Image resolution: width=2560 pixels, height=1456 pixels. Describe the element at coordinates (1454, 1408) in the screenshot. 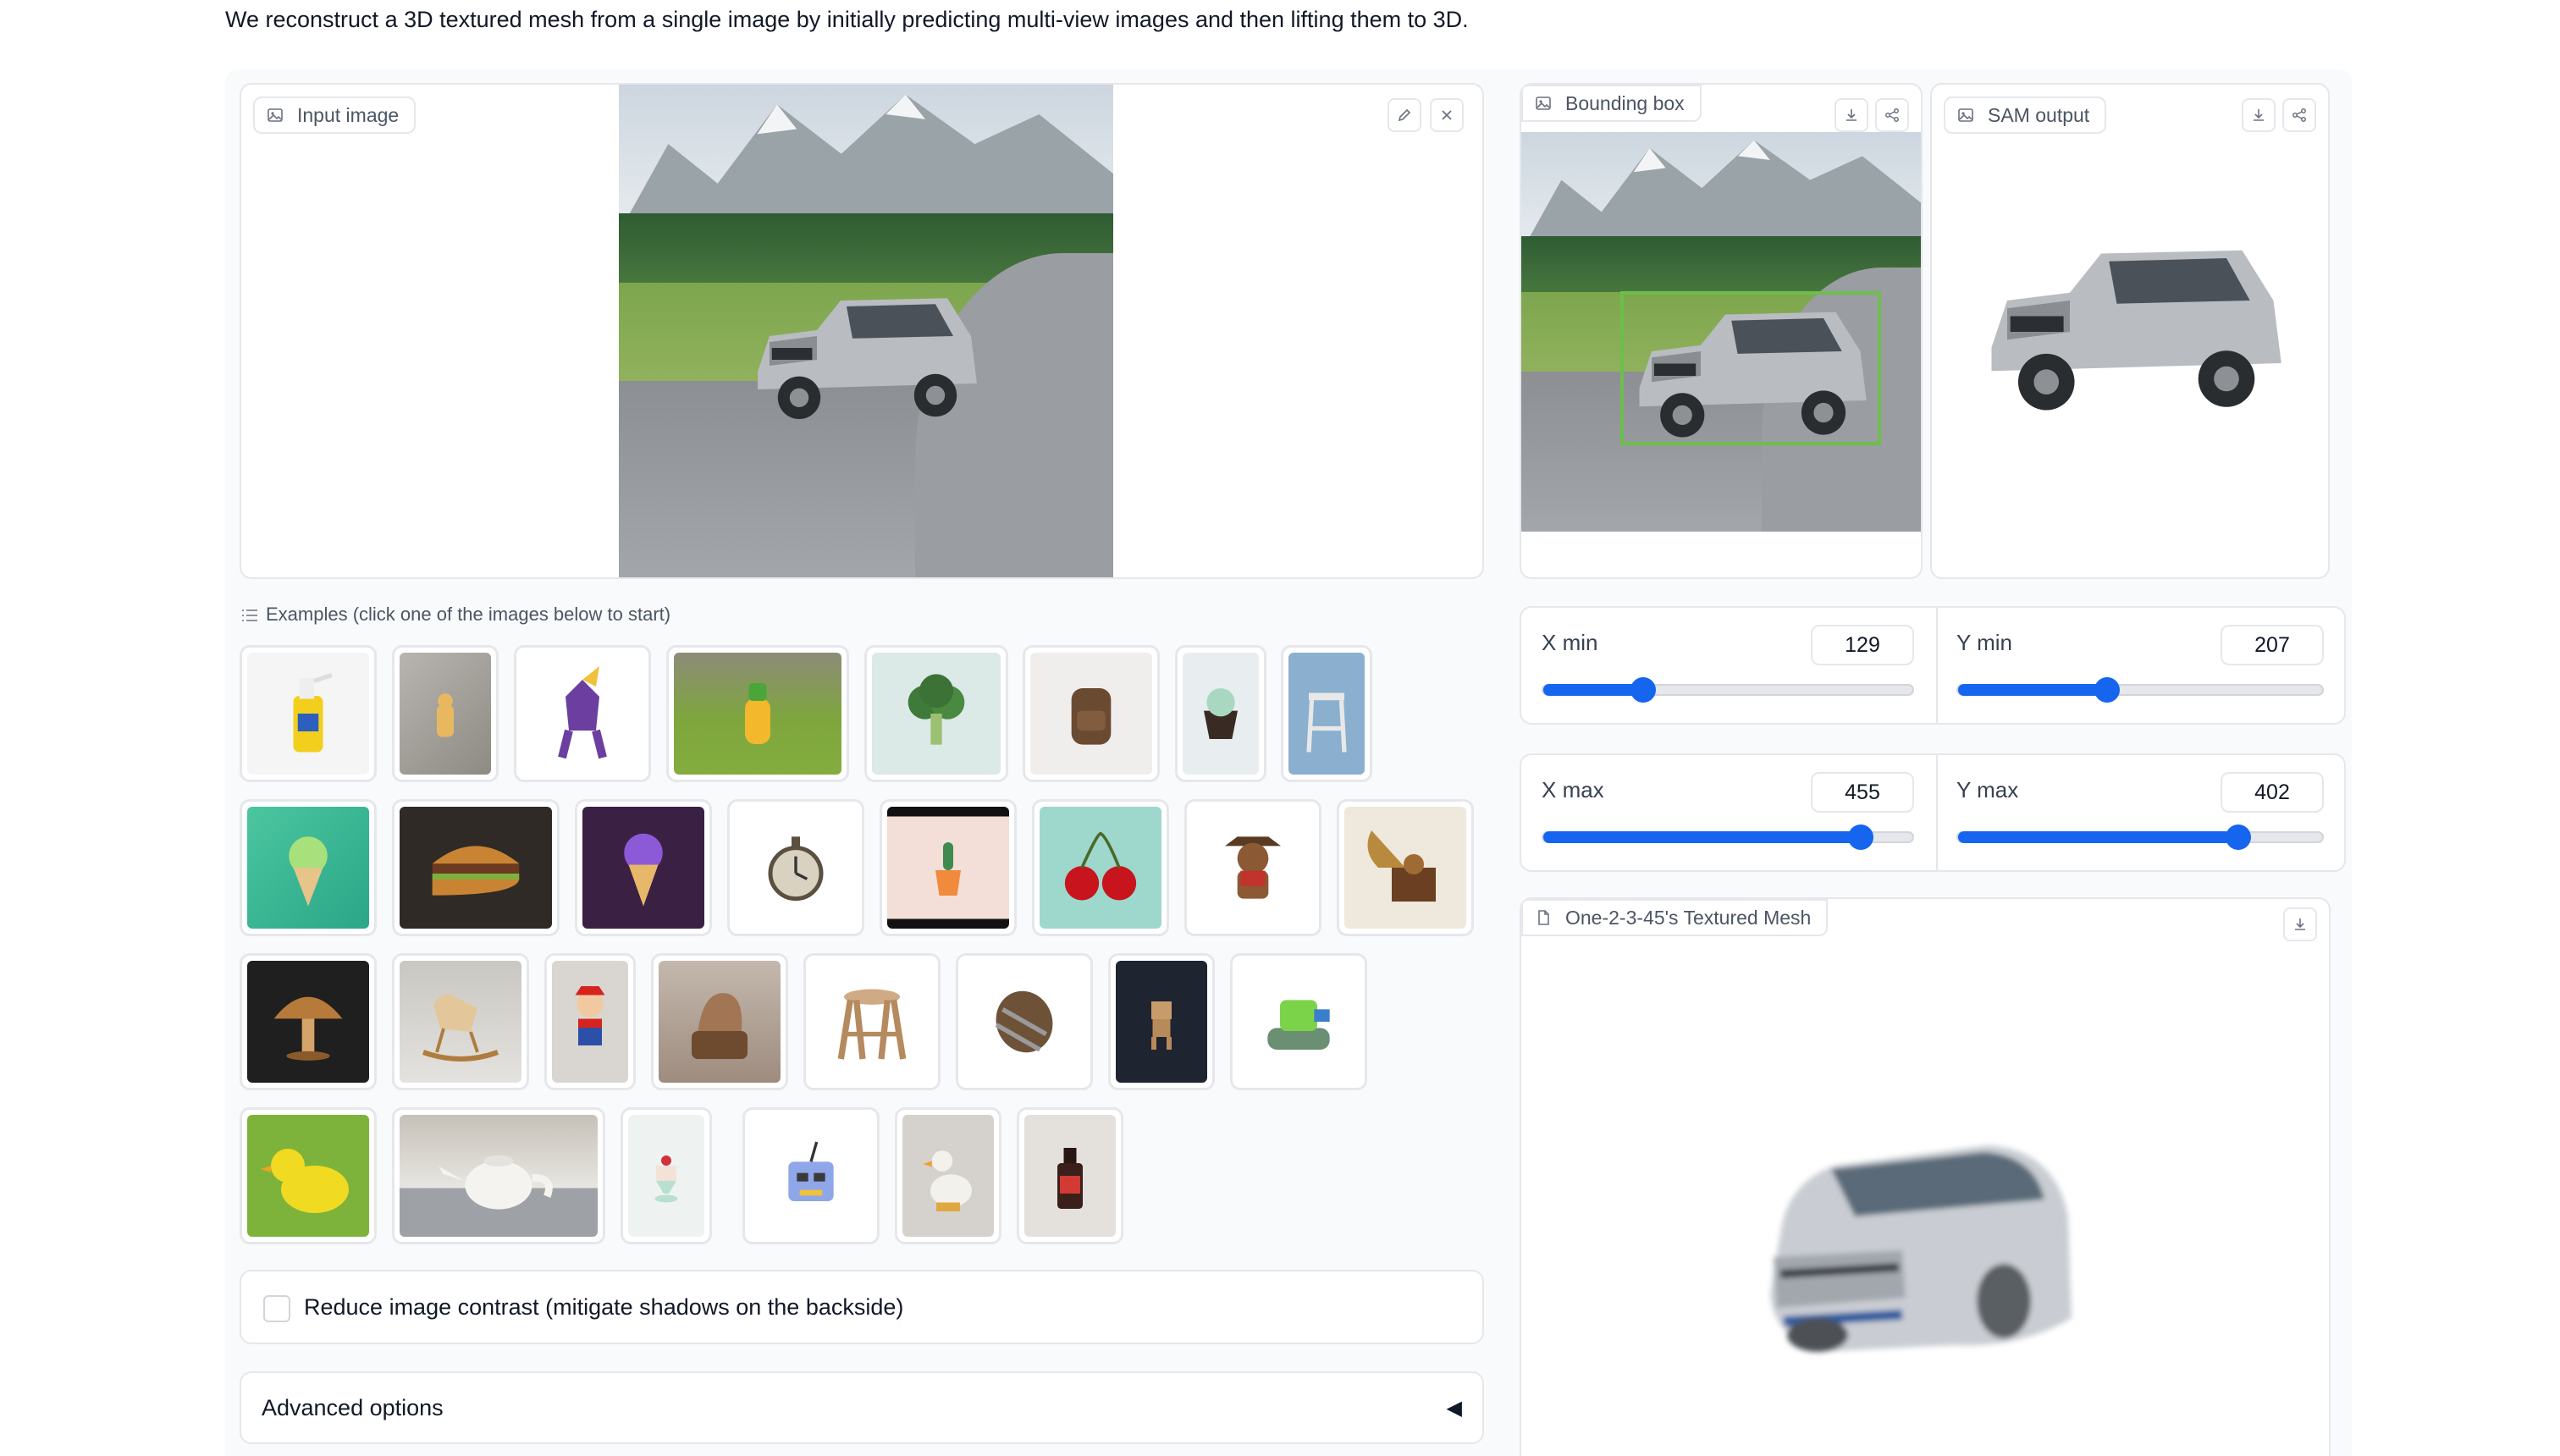

I see `caret-left-icon: ◀` at that location.